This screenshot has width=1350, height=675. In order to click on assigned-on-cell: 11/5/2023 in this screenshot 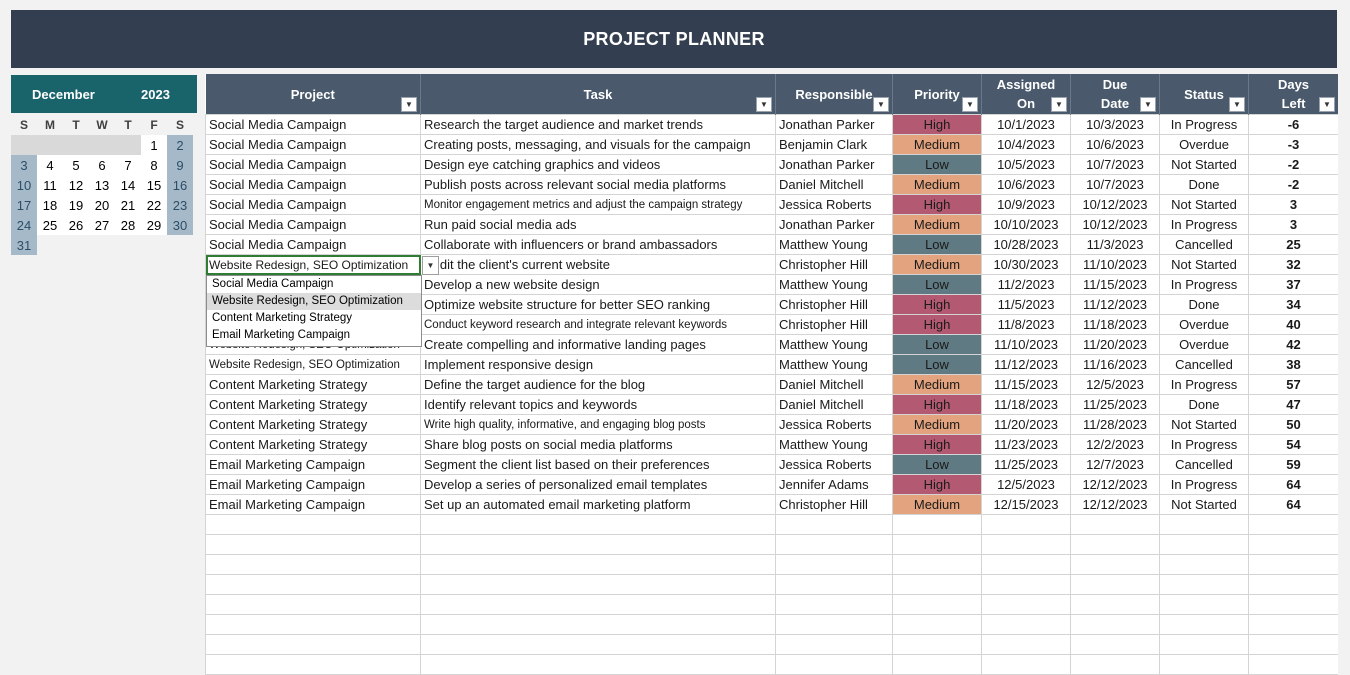, I will do `click(1026, 304)`.